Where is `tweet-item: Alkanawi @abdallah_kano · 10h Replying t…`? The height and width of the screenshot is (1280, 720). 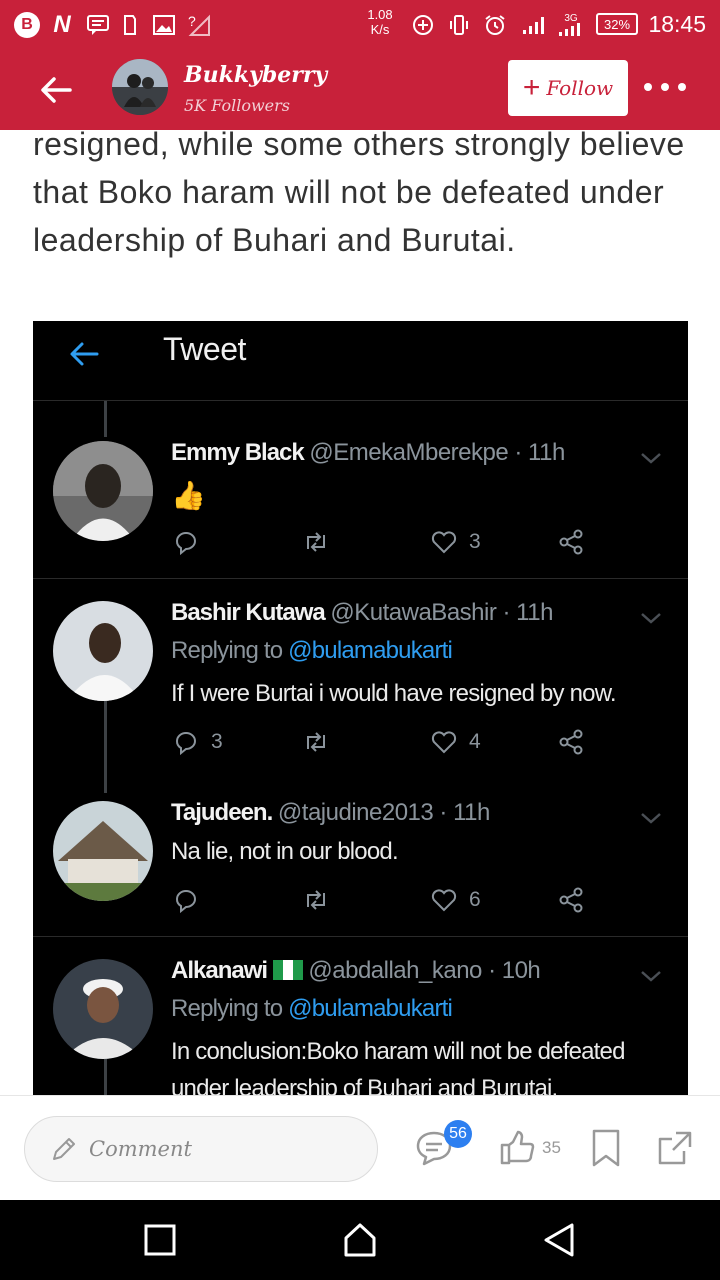 tweet-item: Alkanawi @abdallah_kano · 10h Replying t… is located at coordinates (360, 1019).